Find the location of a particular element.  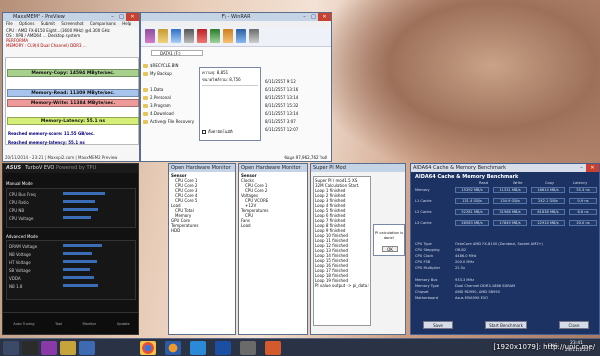

aida-taskbar-icon is located at coordinates (223, 348).